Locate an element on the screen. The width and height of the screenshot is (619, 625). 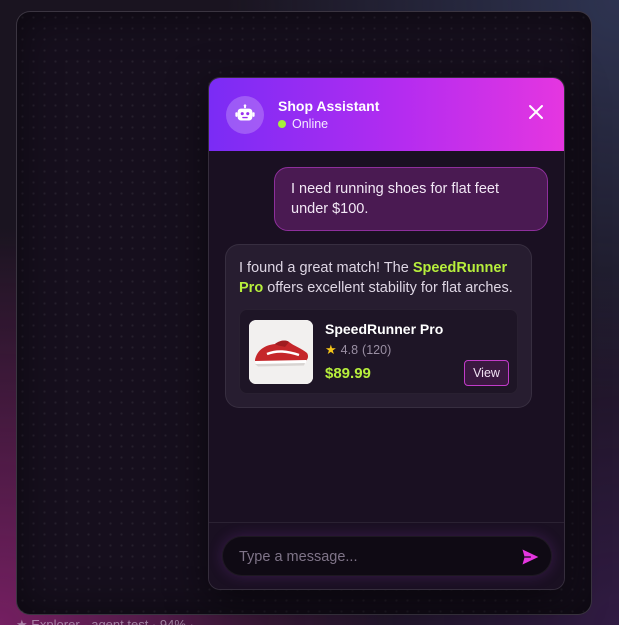
close-icon is located at coordinates (536, 112).